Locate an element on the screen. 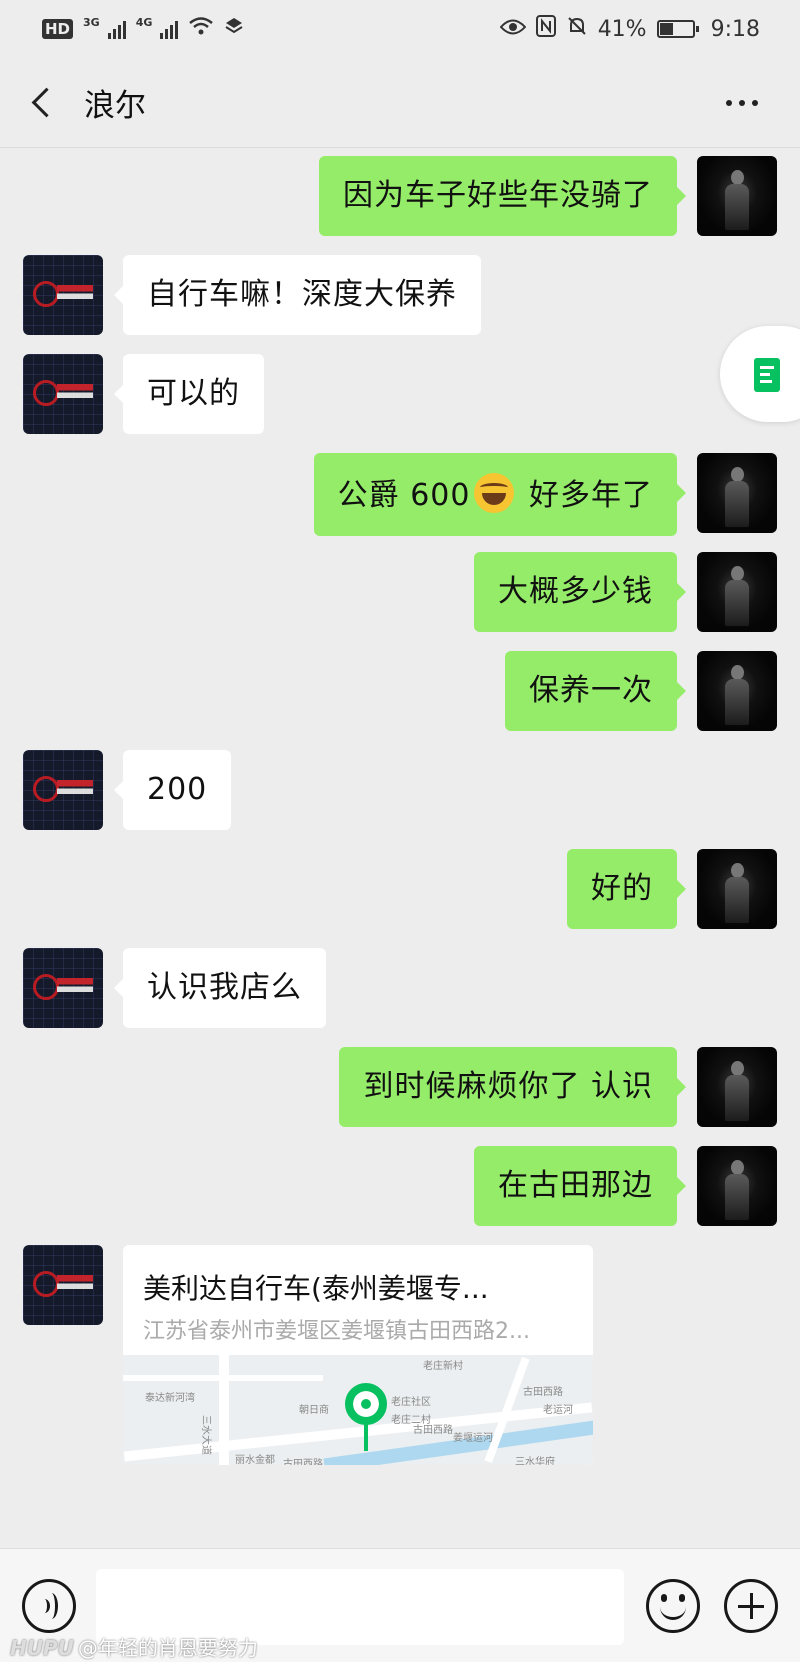 Image resolution: width=800 pixels, height=1662 pixels. message-text: 公爵 600 is located at coordinates (404, 495).